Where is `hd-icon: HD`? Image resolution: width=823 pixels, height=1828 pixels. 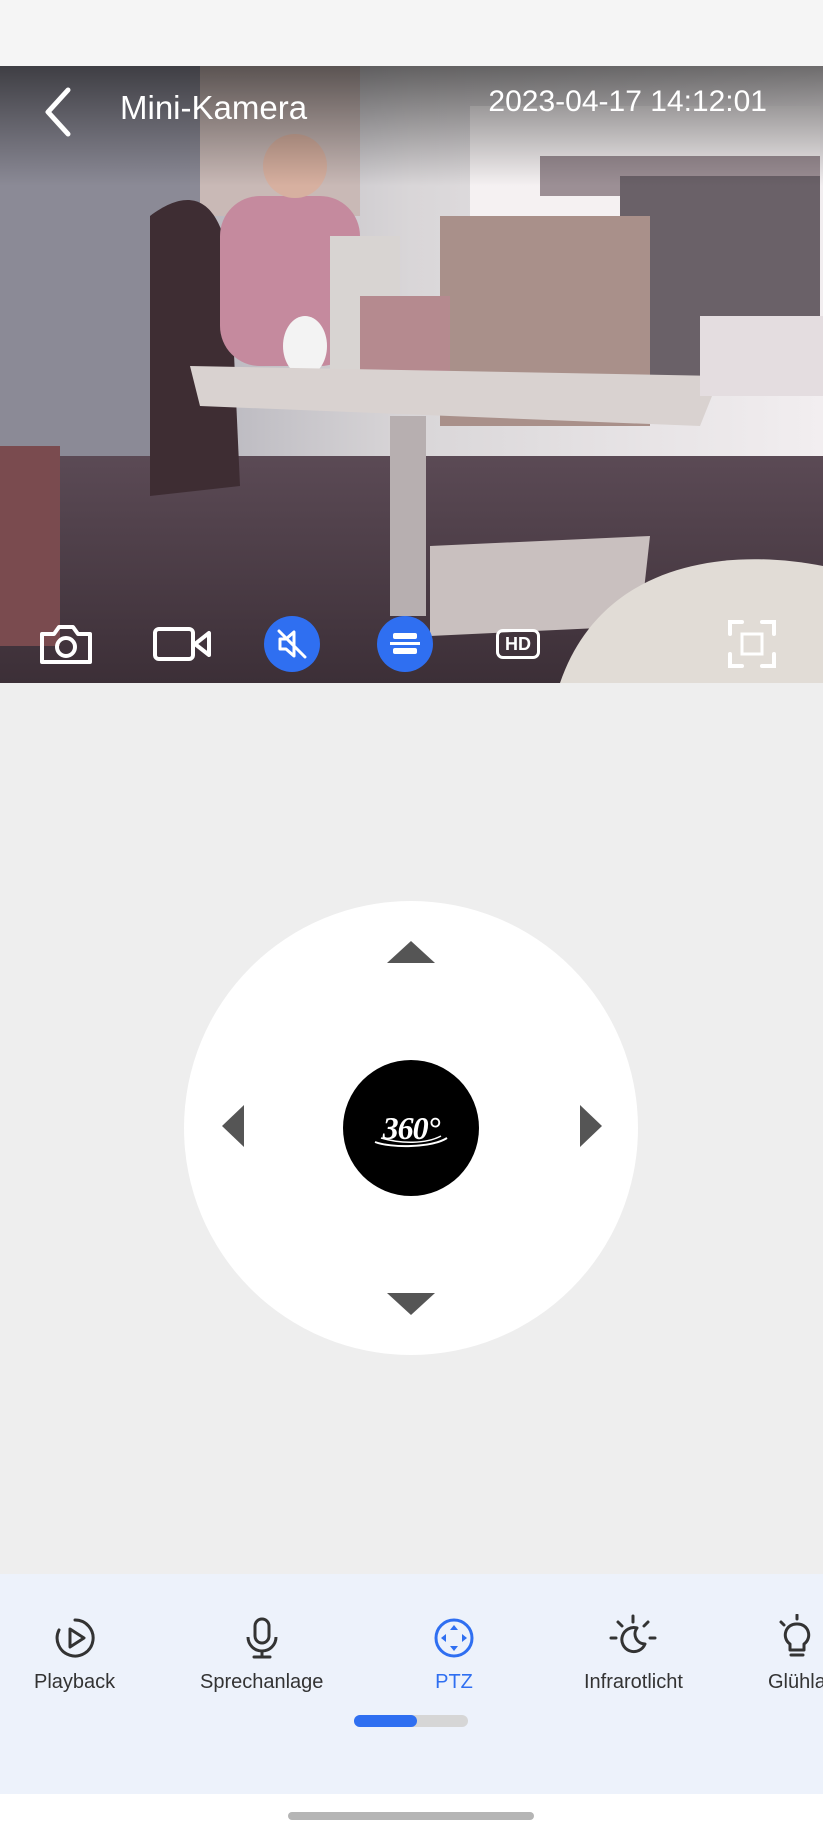
hd-icon: HD is located at coordinates (518, 644).